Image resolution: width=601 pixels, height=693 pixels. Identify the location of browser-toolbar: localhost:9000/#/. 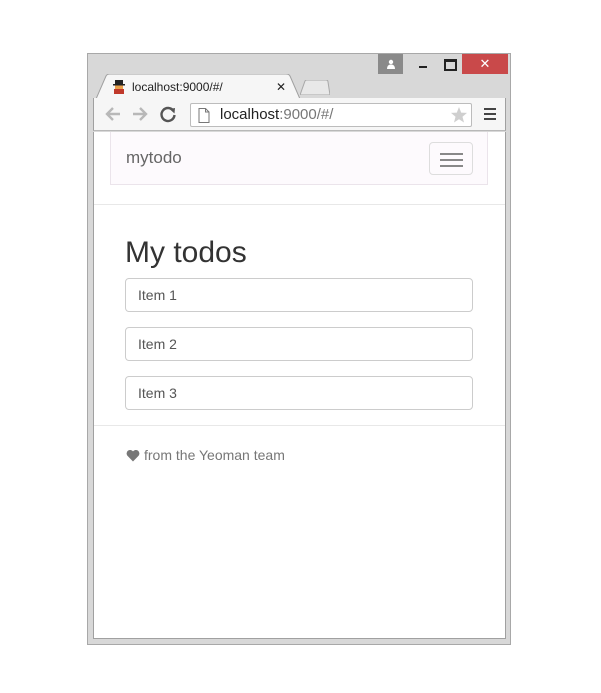
(299, 114).